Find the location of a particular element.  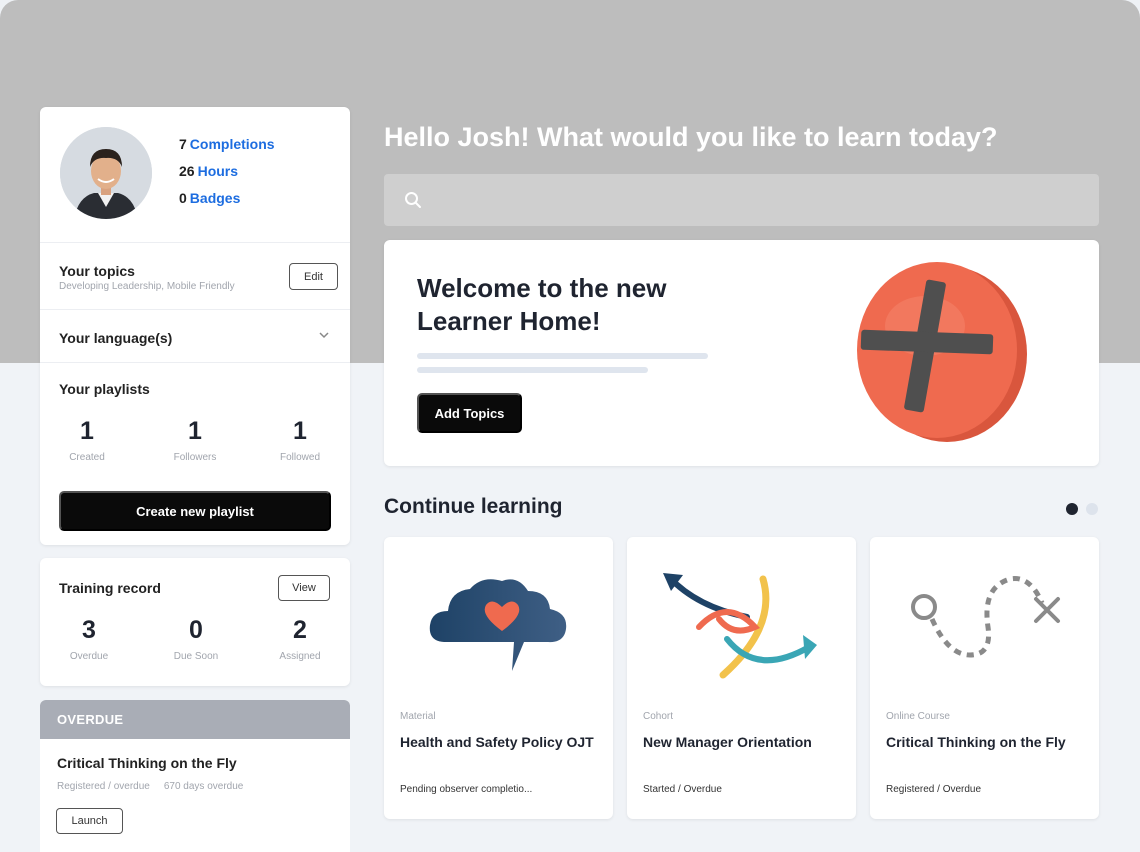

playlists-followed-stat: 1 Followed is located at coordinates (300, 440).